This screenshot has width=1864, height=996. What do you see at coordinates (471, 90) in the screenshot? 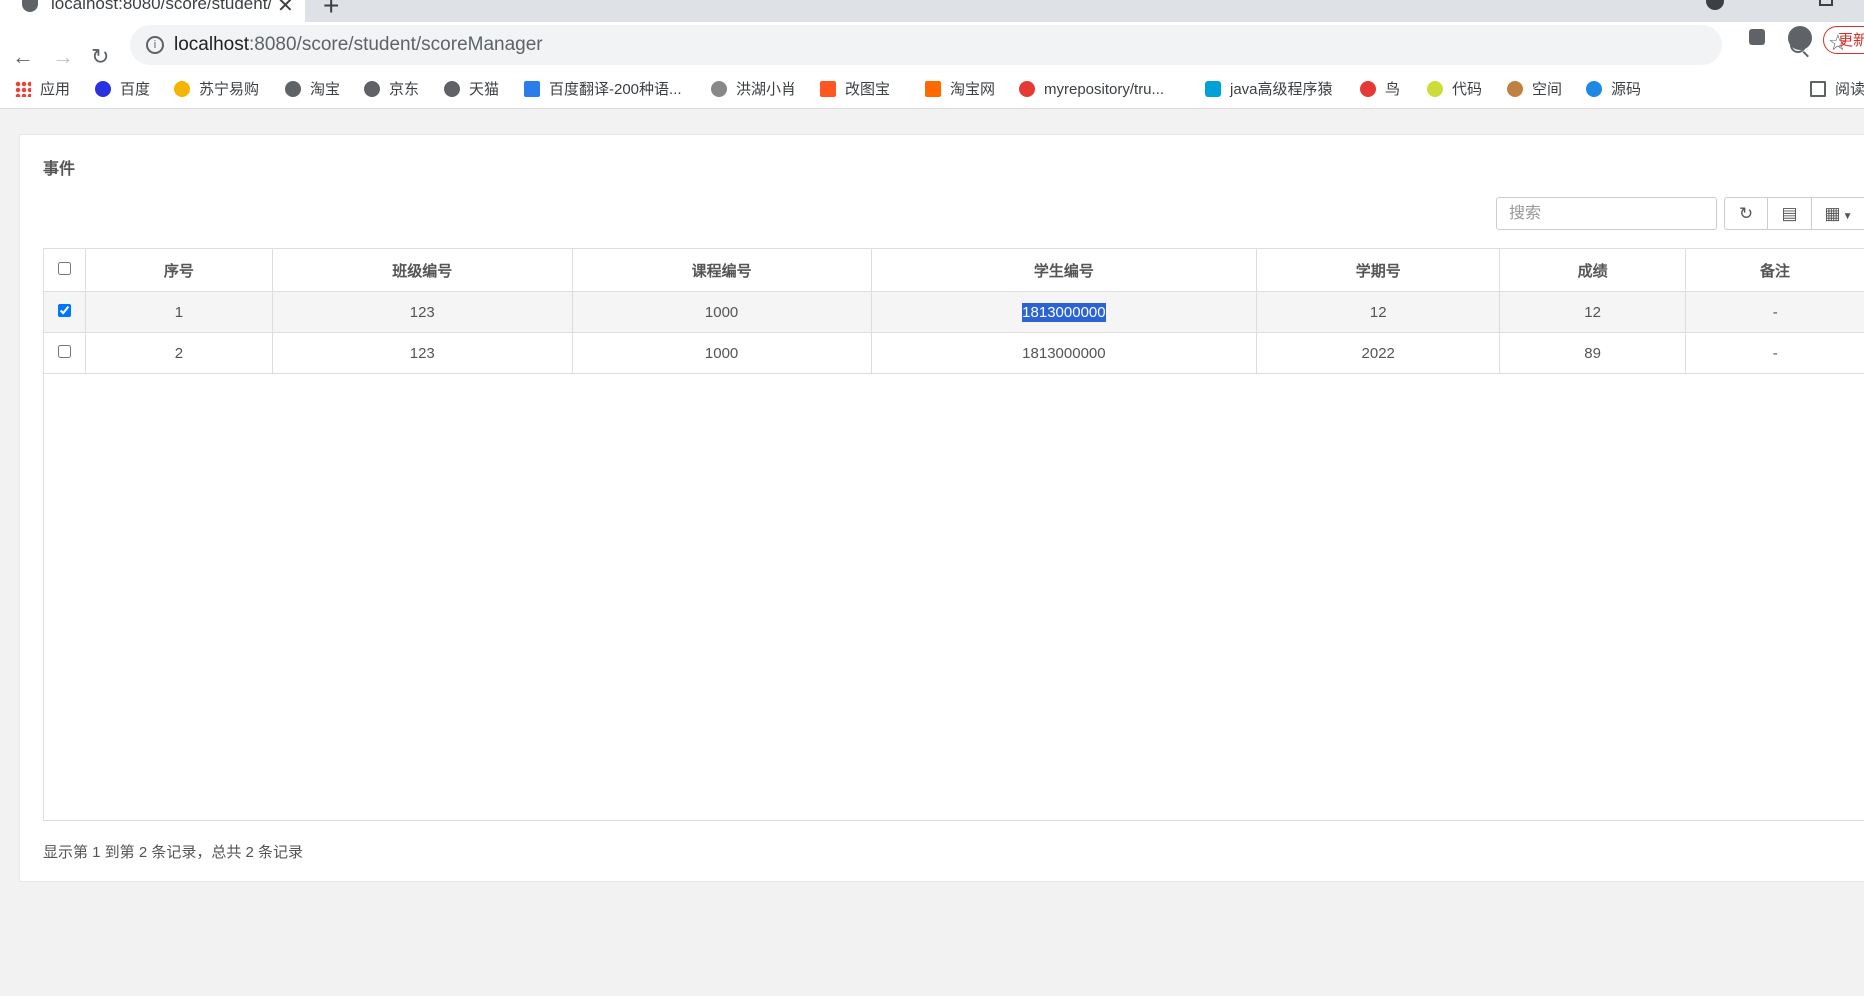
I see `bookmark-tmall: 天猫` at bounding box center [471, 90].